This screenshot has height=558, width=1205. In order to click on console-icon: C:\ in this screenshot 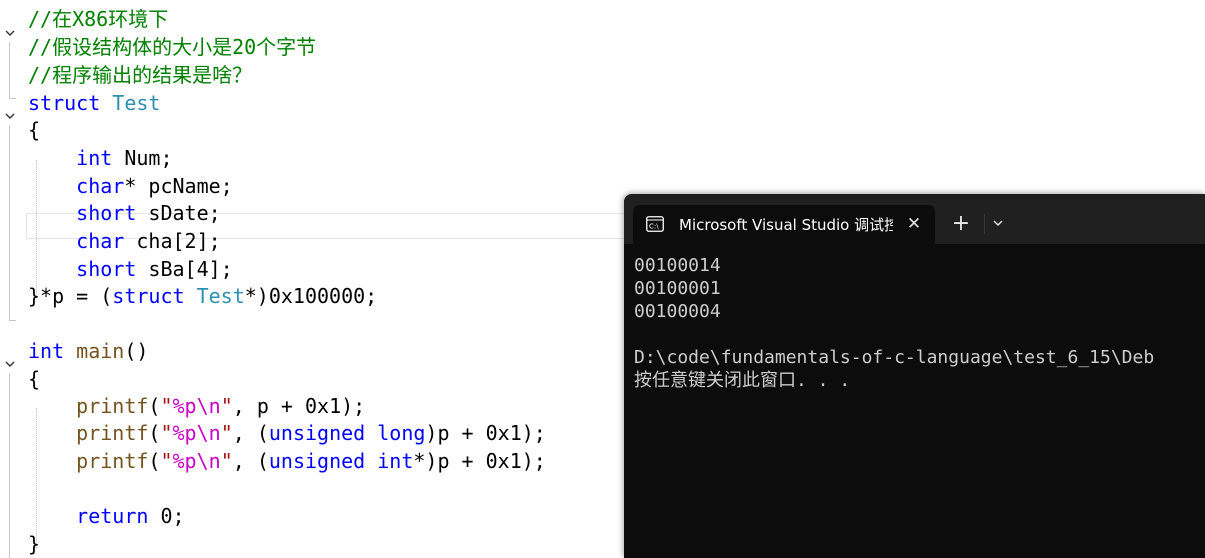, I will do `click(655, 224)`.